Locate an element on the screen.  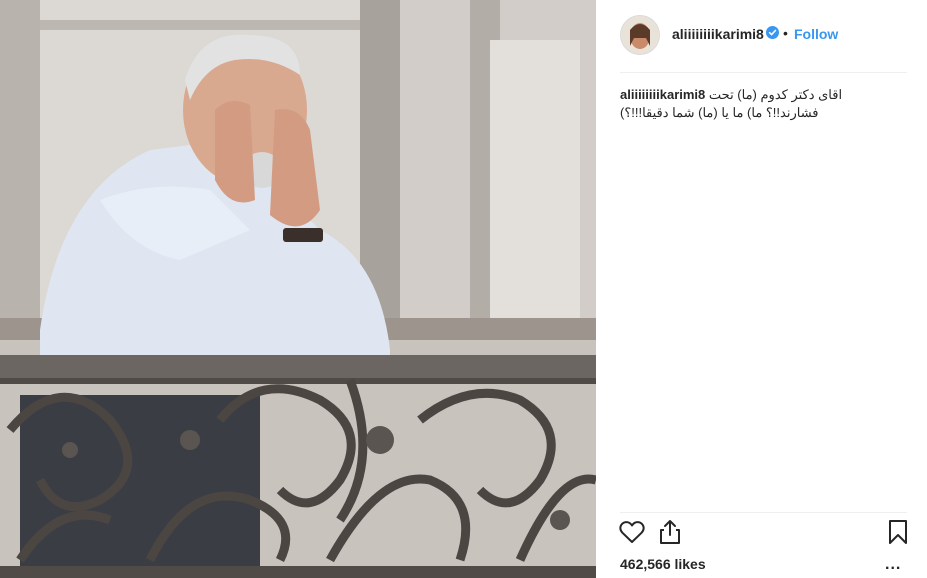
username: aliiiiiiiikarimi8 is located at coordinates (718, 34).